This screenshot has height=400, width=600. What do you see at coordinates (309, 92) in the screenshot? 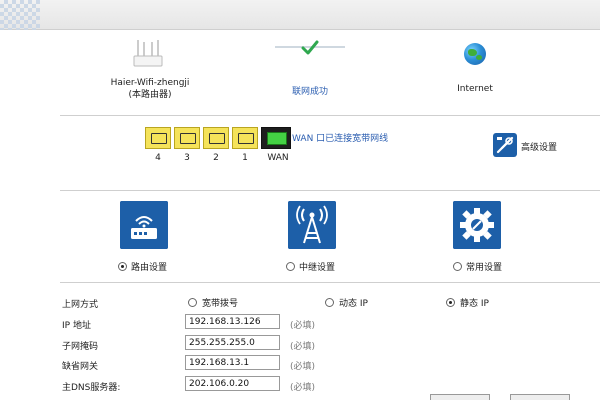
I see `connection-status: 联网成功` at bounding box center [309, 92].